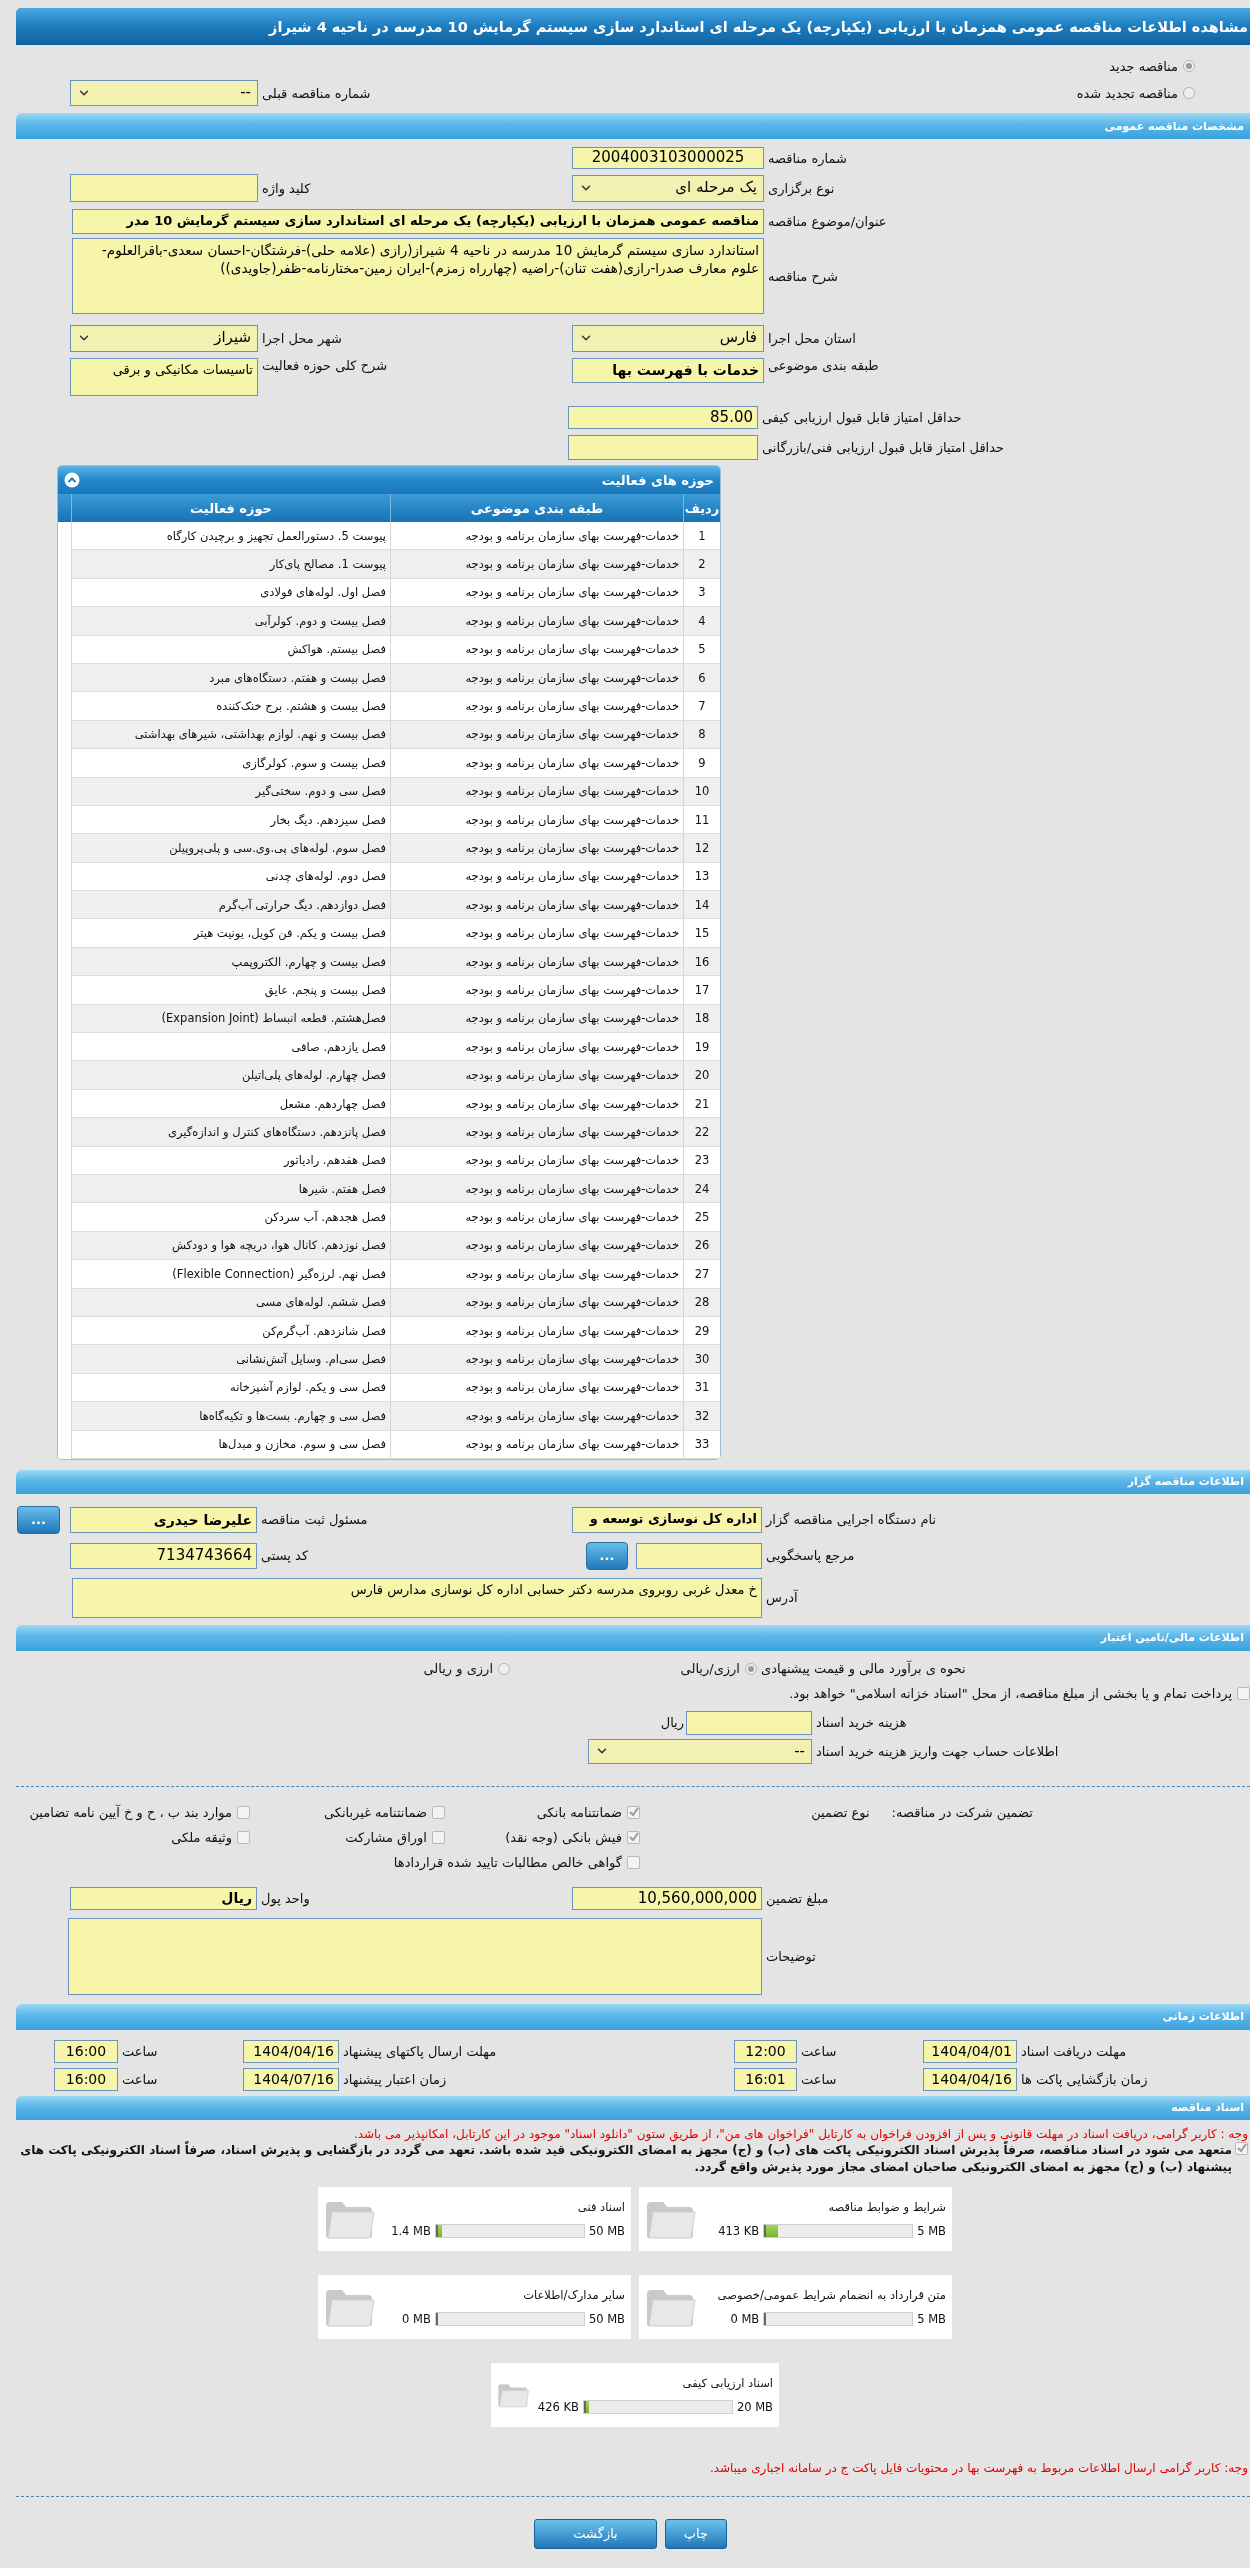 This screenshot has height=2568, width=1250. What do you see at coordinates (782, 1598) in the screenshot?
I see `field-label: آدرس` at bounding box center [782, 1598].